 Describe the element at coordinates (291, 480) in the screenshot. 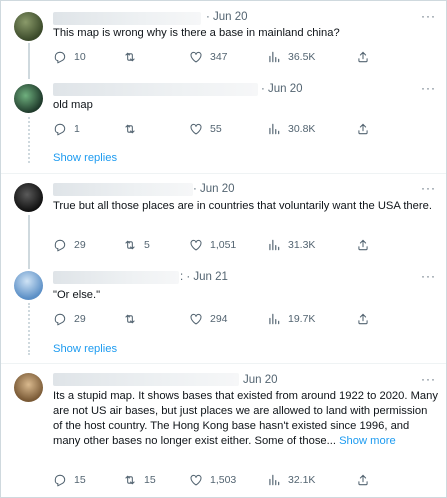

I see `views-button: 32.1K` at that location.